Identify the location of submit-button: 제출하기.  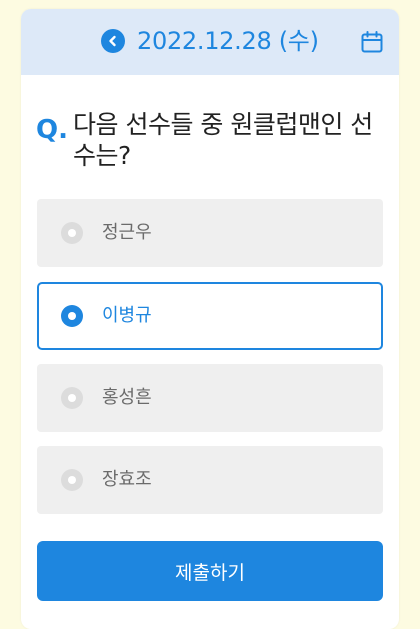
(210, 571).